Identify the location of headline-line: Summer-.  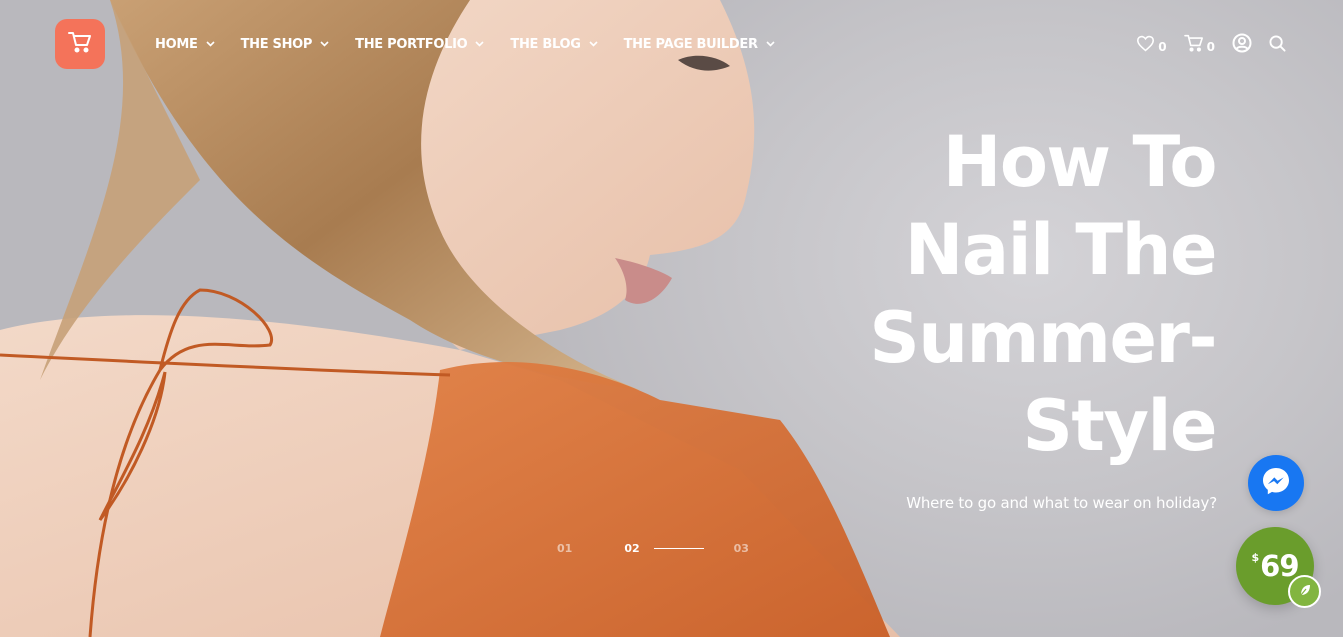
(1043, 338).